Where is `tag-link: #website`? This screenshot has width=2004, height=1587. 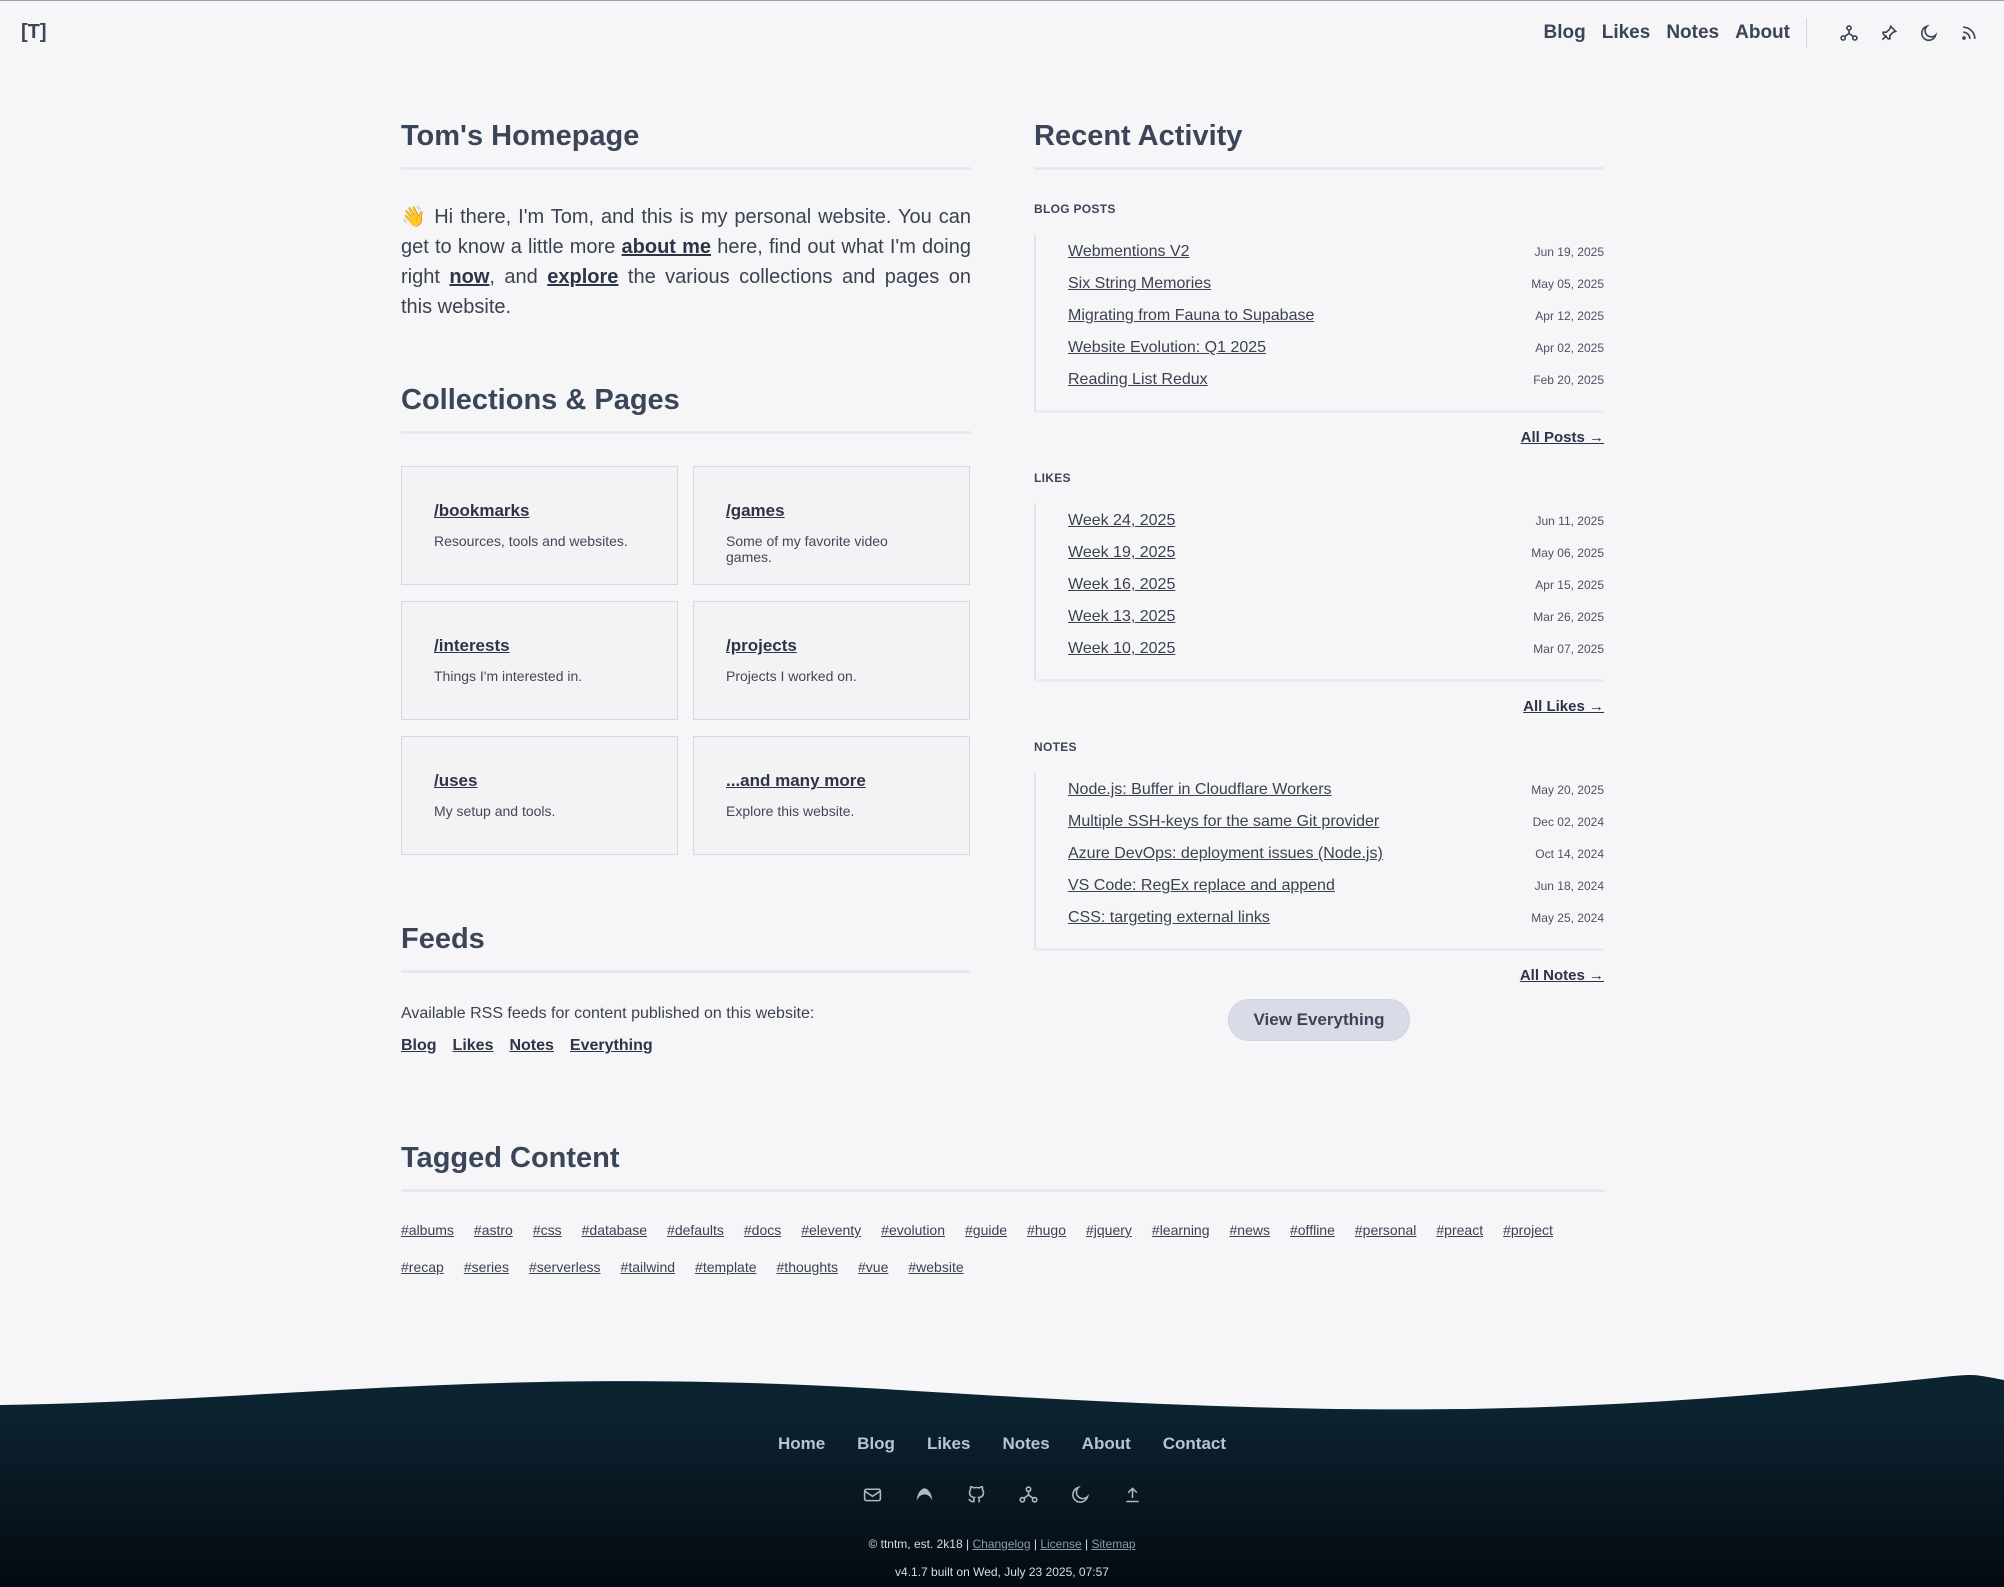 tag-link: #website is located at coordinates (935, 1270).